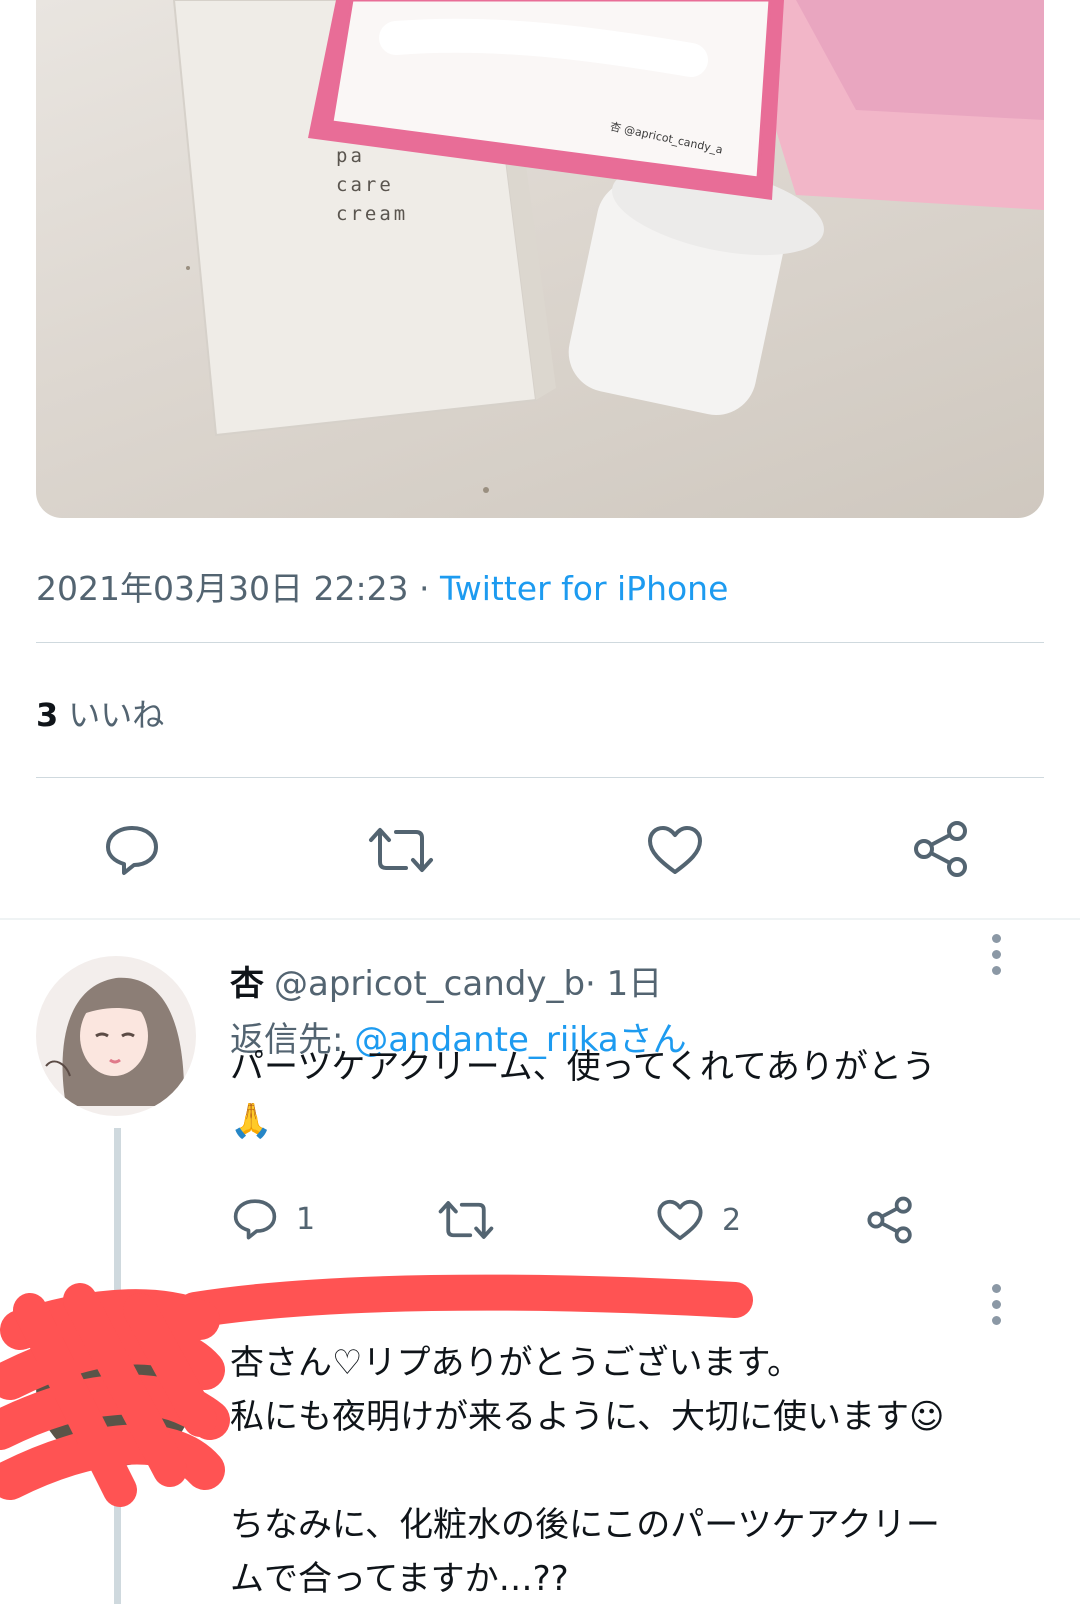  Describe the element at coordinates (372, 214) in the screenshot. I see `photo-lettering-line: cream` at that location.